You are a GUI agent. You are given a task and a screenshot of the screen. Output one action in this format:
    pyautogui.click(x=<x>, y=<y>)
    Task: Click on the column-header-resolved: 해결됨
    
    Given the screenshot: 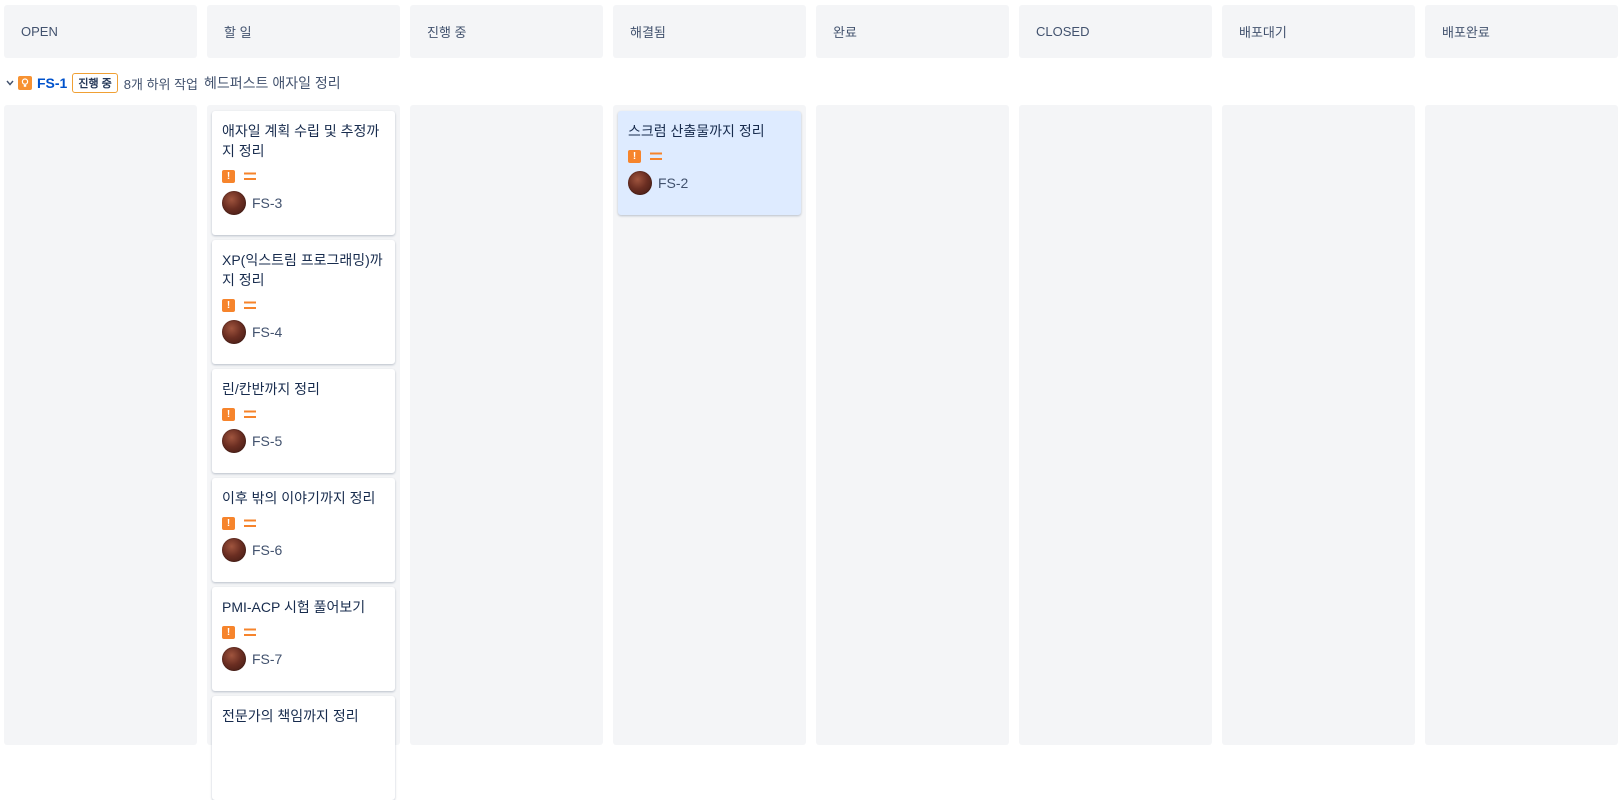 What is the action you would take?
    pyautogui.click(x=709, y=31)
    